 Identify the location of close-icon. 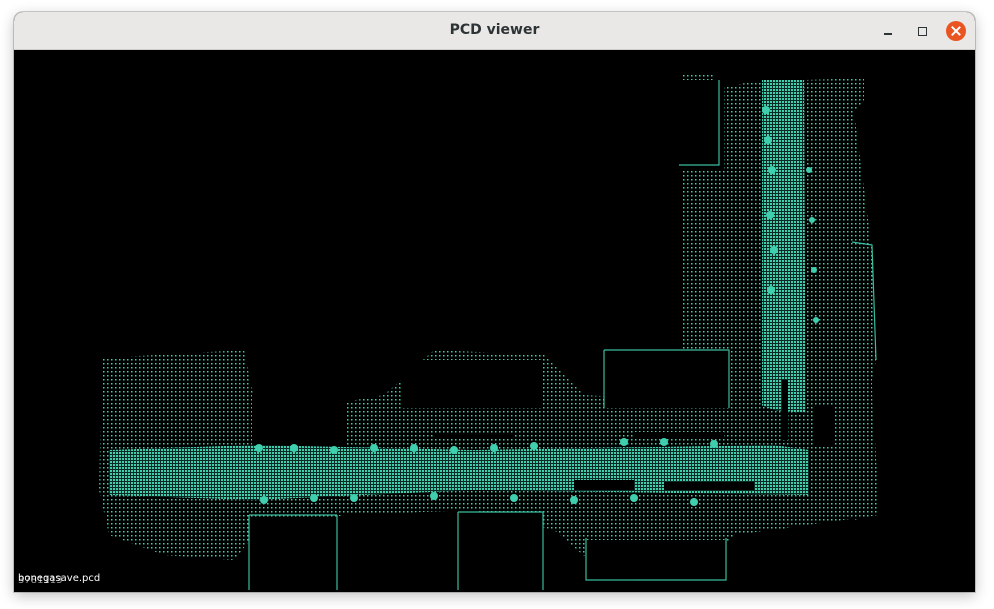
(956, 31).